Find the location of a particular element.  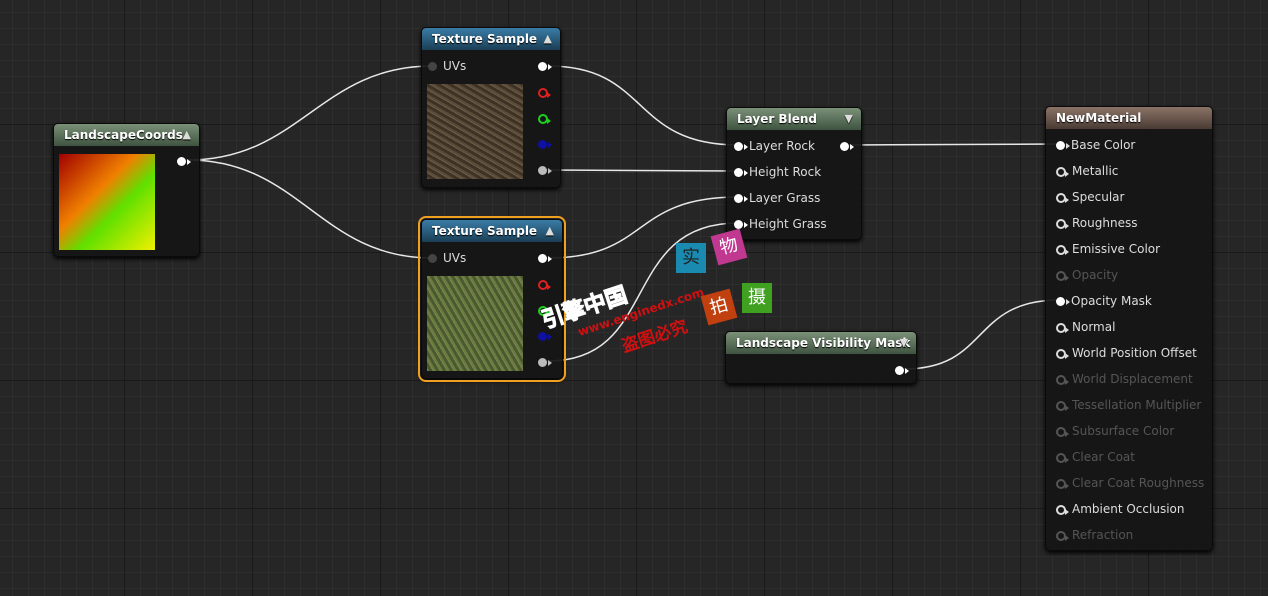

node-title: LandscapeCoords is located at coordinates (123, 135).